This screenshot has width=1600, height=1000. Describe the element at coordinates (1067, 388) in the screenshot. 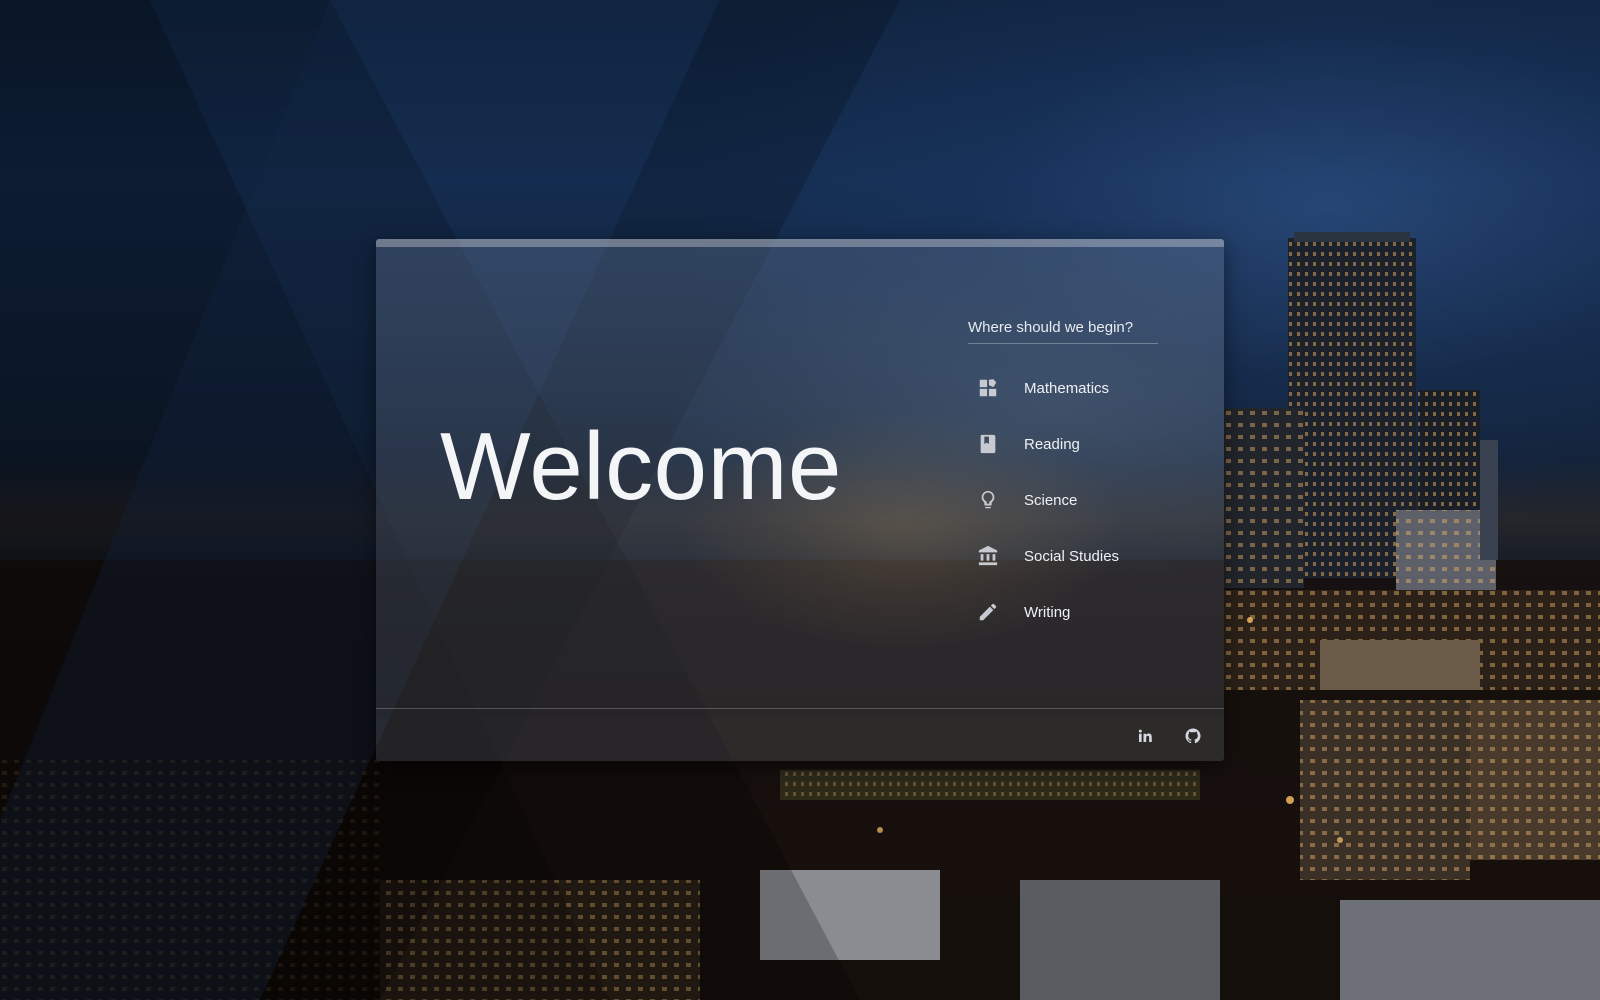

I see `menu-item-label: Mathematics` at that location.